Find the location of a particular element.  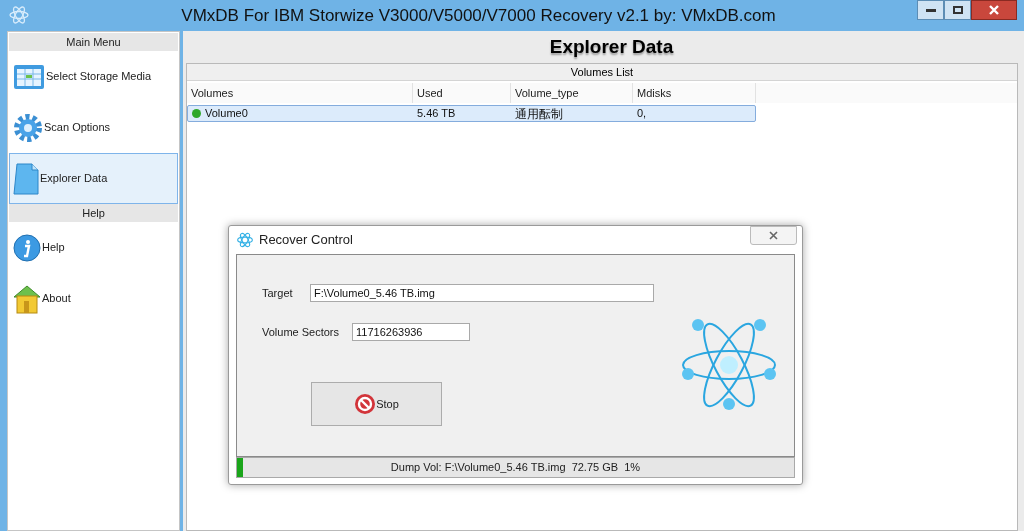

document-icon is located at coordinates (26, 178).